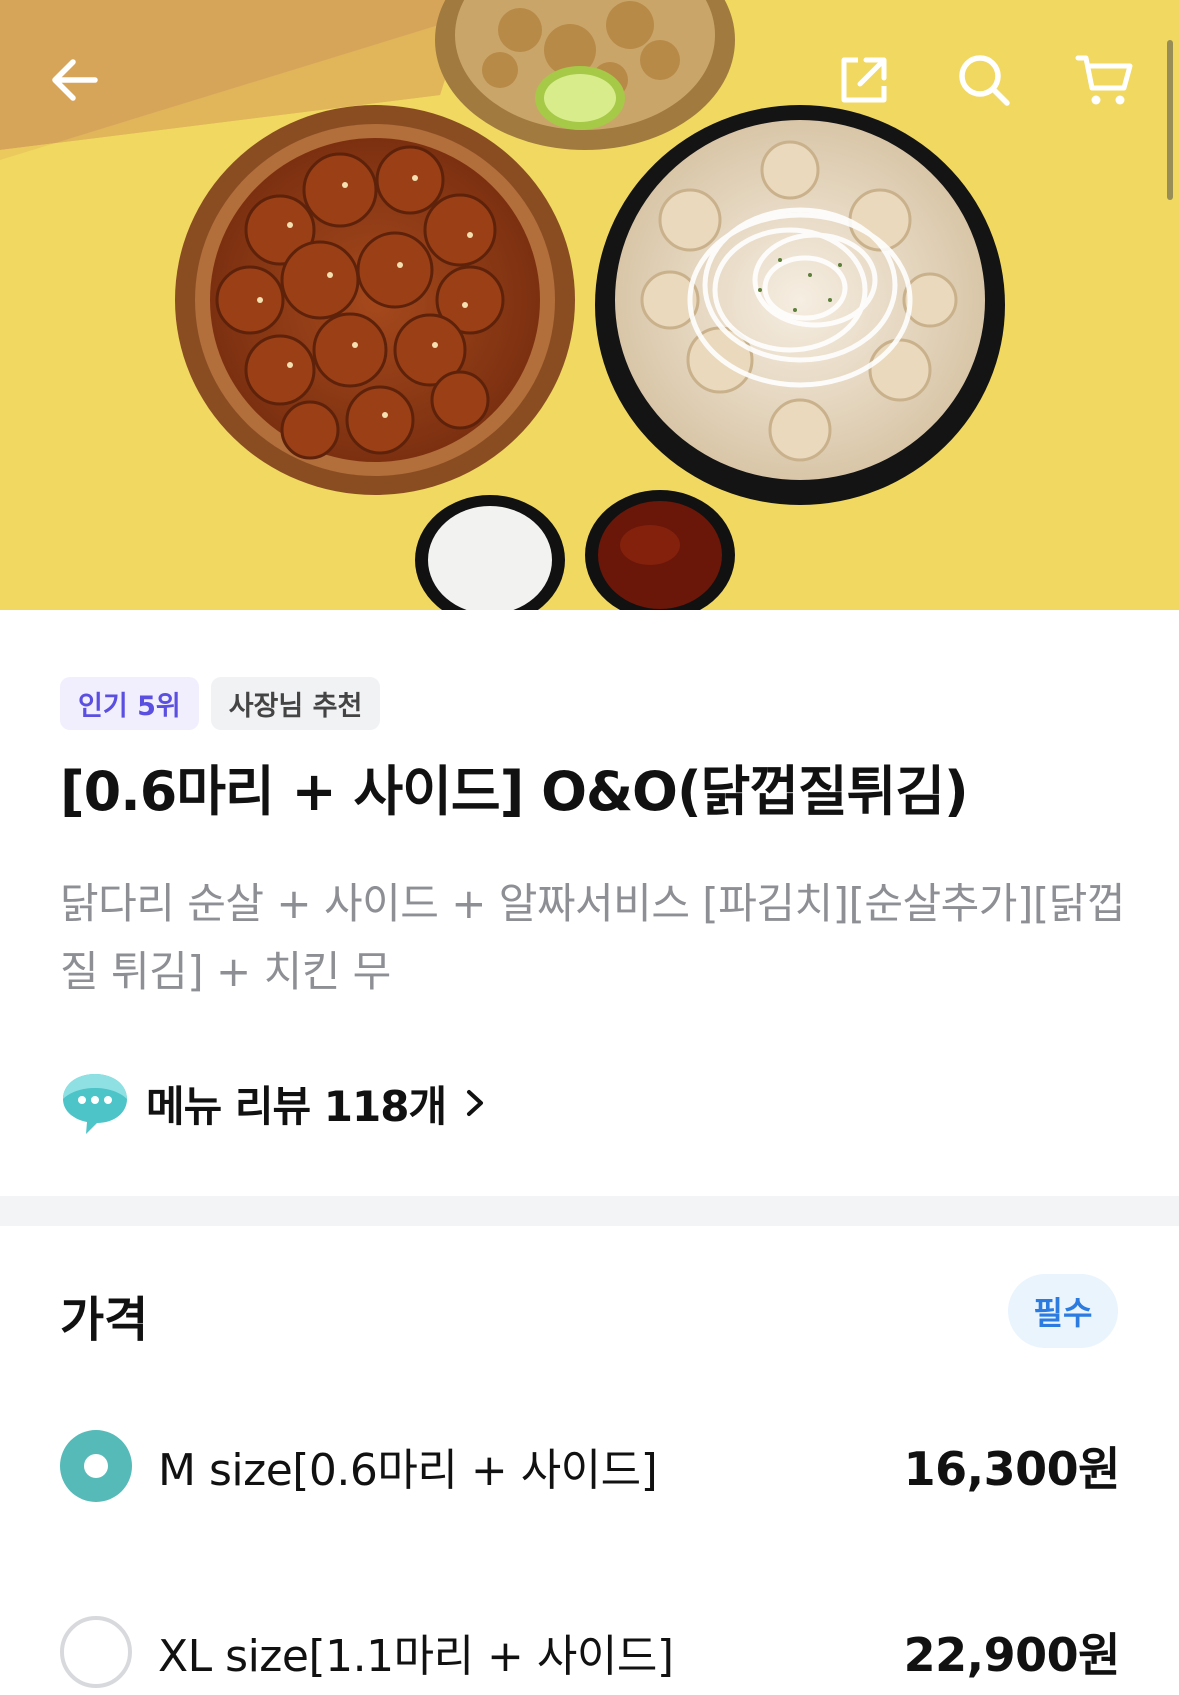 This screenshot has width=1179, height=1695. What do you see at coordinates (514, 791) in the screenshot?
I see `menu-title: [0.6마리 + 사이드] O&O(닭껍질튀김)` at bounding box center [514, 791].